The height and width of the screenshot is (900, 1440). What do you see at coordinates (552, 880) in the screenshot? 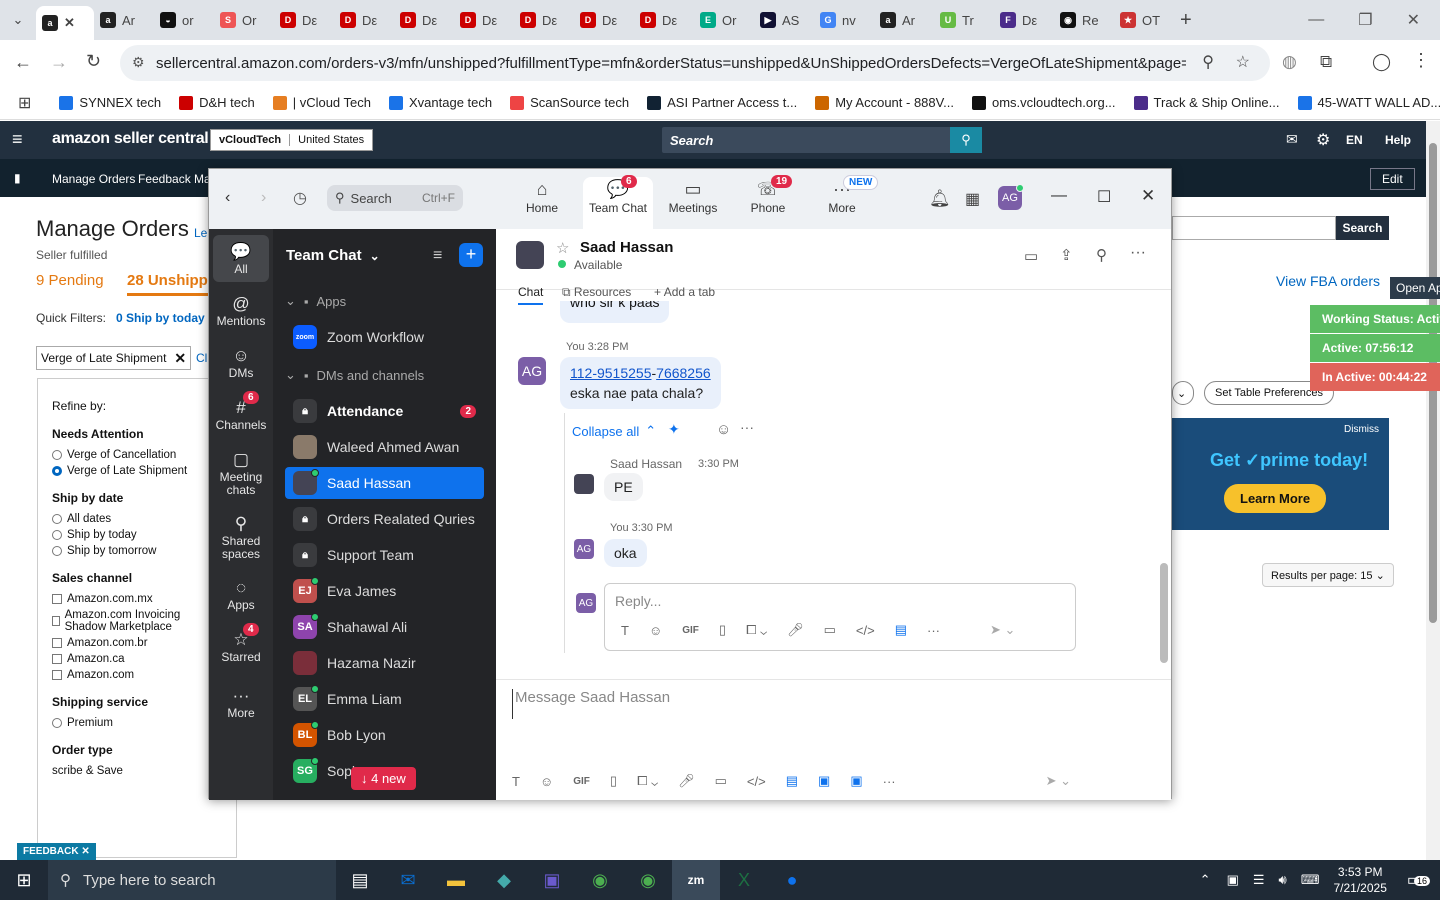
I see `teams-icon: ▣` at bounding box center [552, 880].